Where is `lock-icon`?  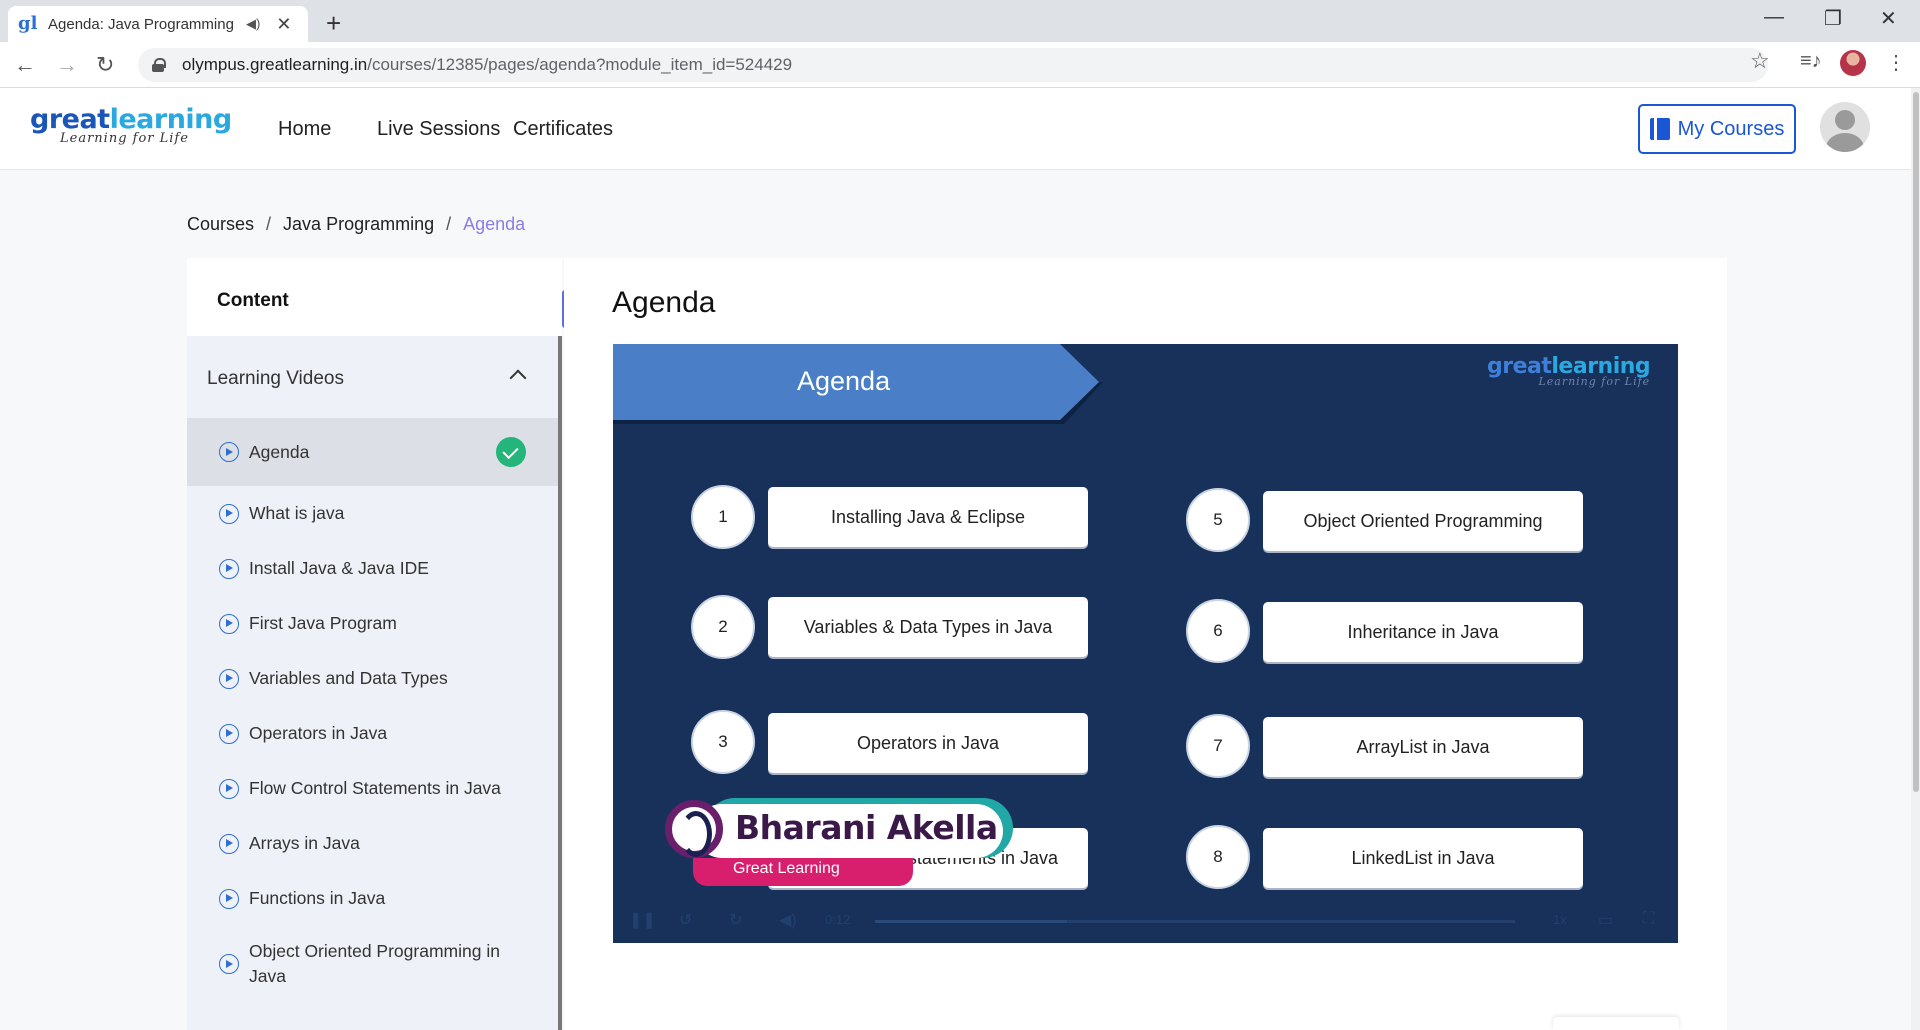
lock-icon is located at coordinates (159, 65).